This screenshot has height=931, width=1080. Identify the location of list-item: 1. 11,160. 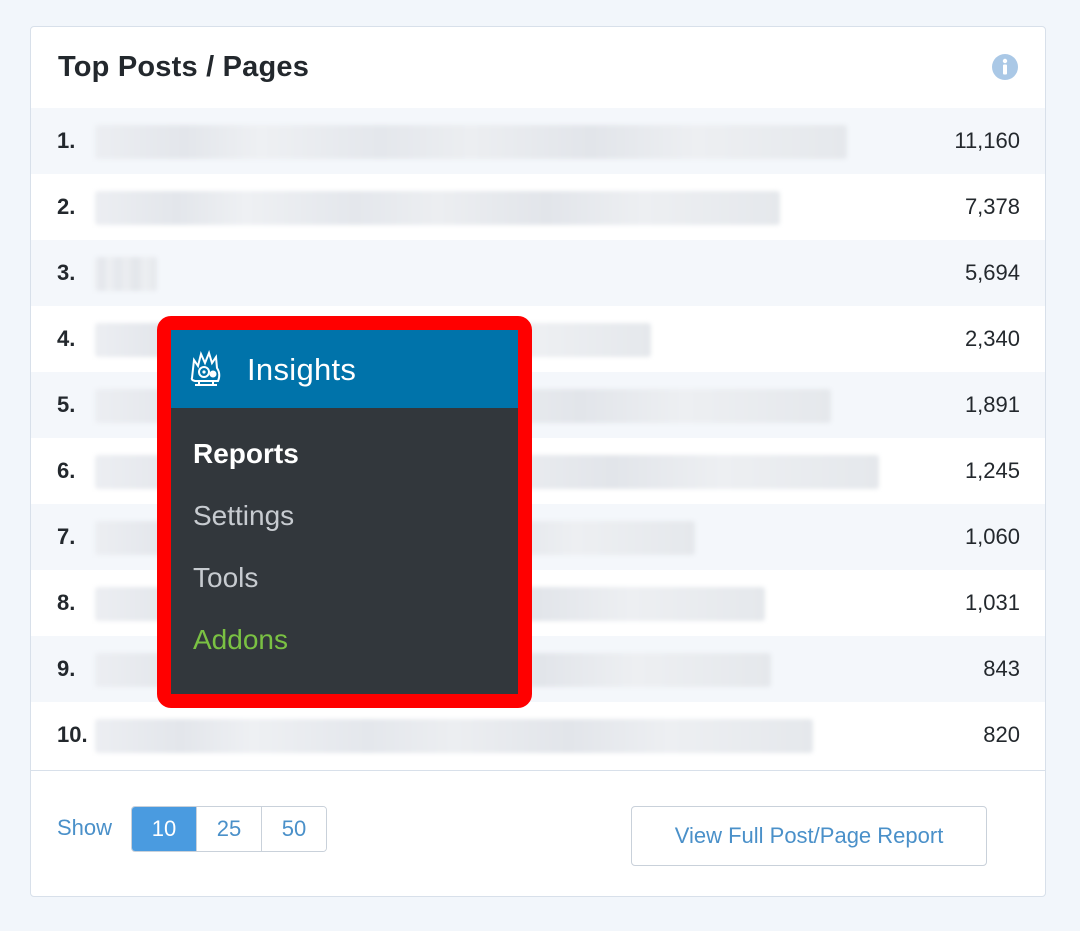
(538, 141).